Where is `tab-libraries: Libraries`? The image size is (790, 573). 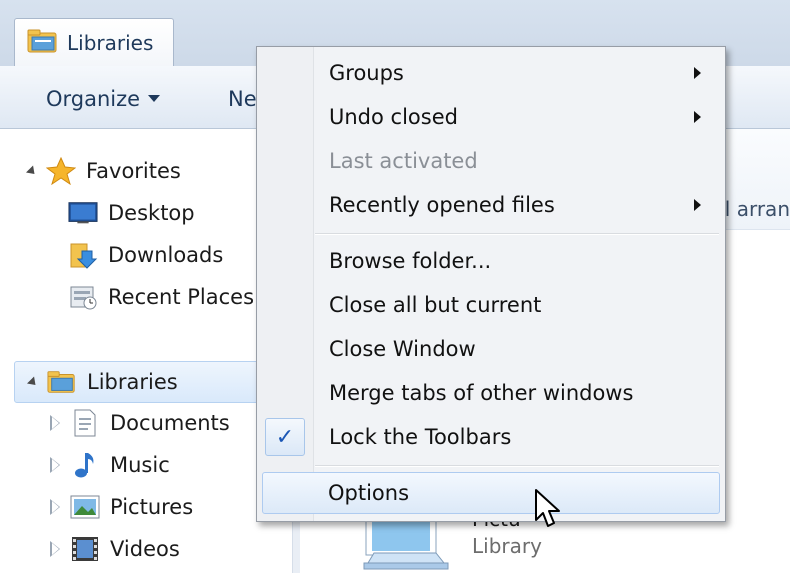
tab-libraries: Libraries is located at coordinates (94, 42).